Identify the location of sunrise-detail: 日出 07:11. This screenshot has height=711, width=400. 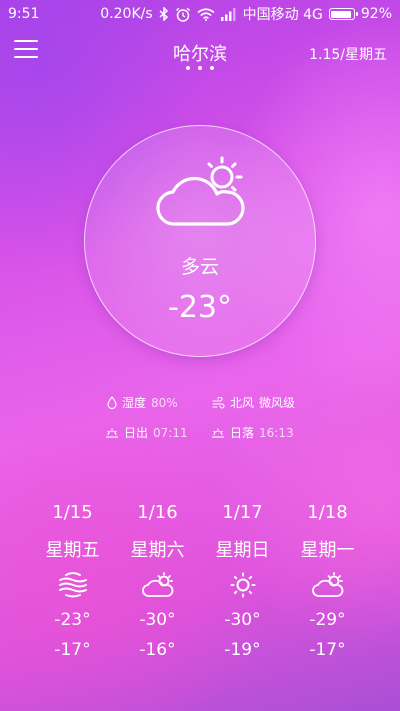
(146, 432).